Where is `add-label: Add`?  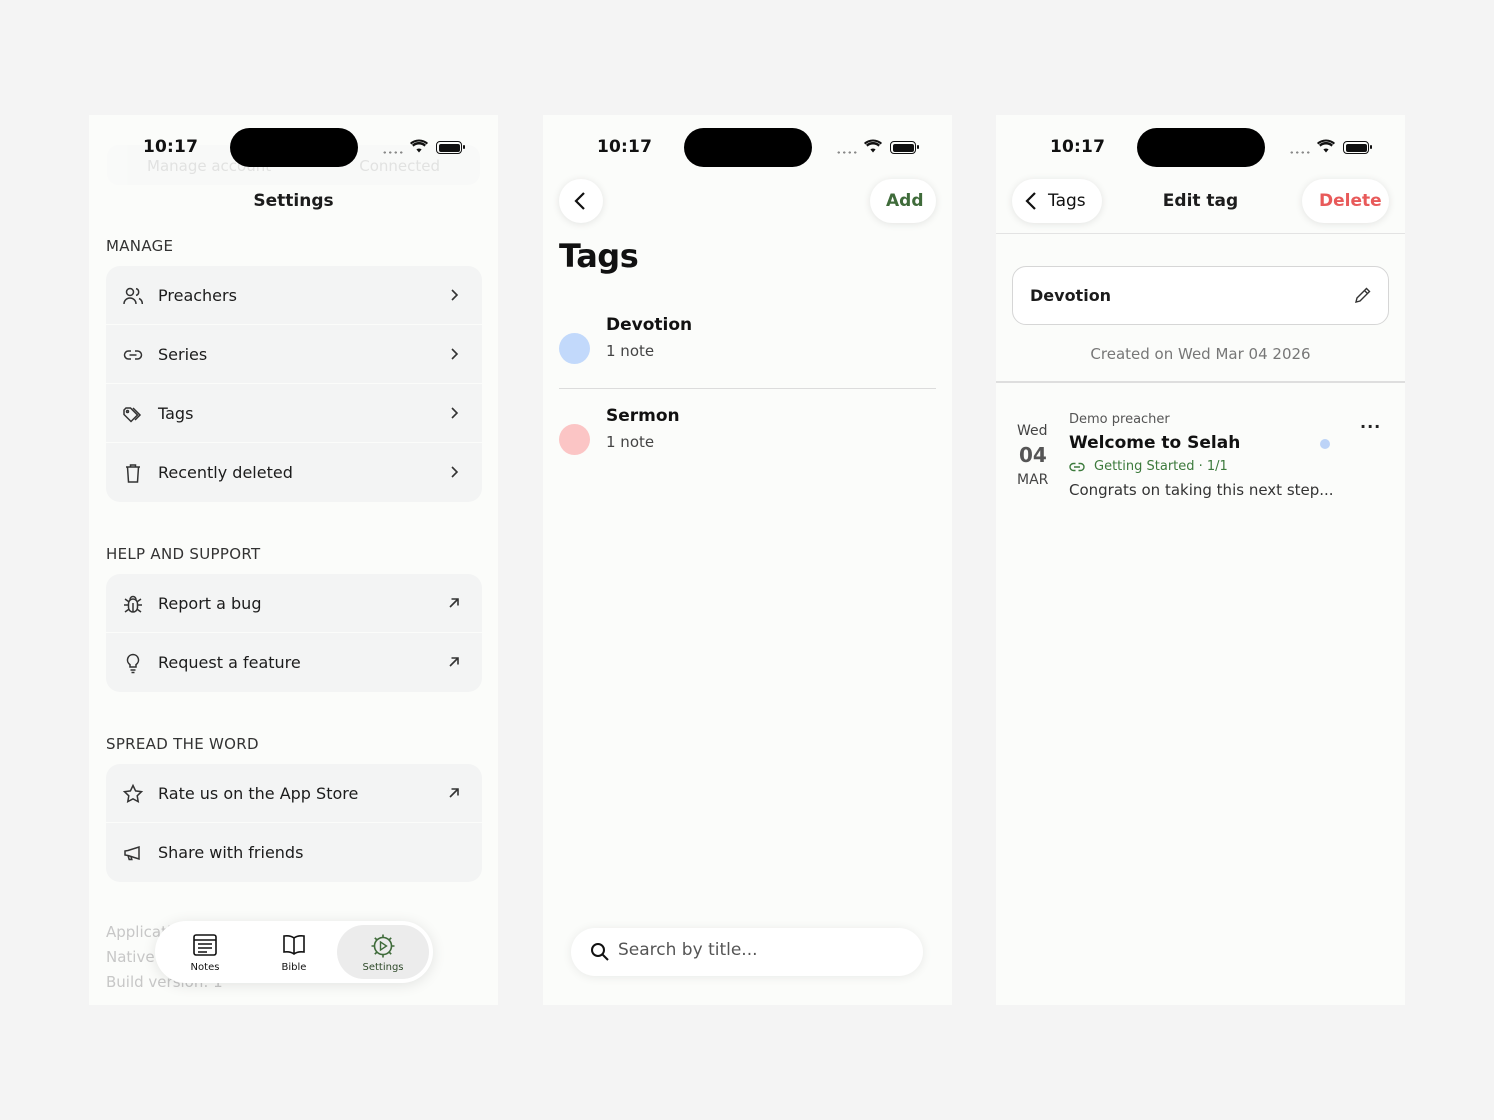 add-label: Add is located at coordinates (905, 201).